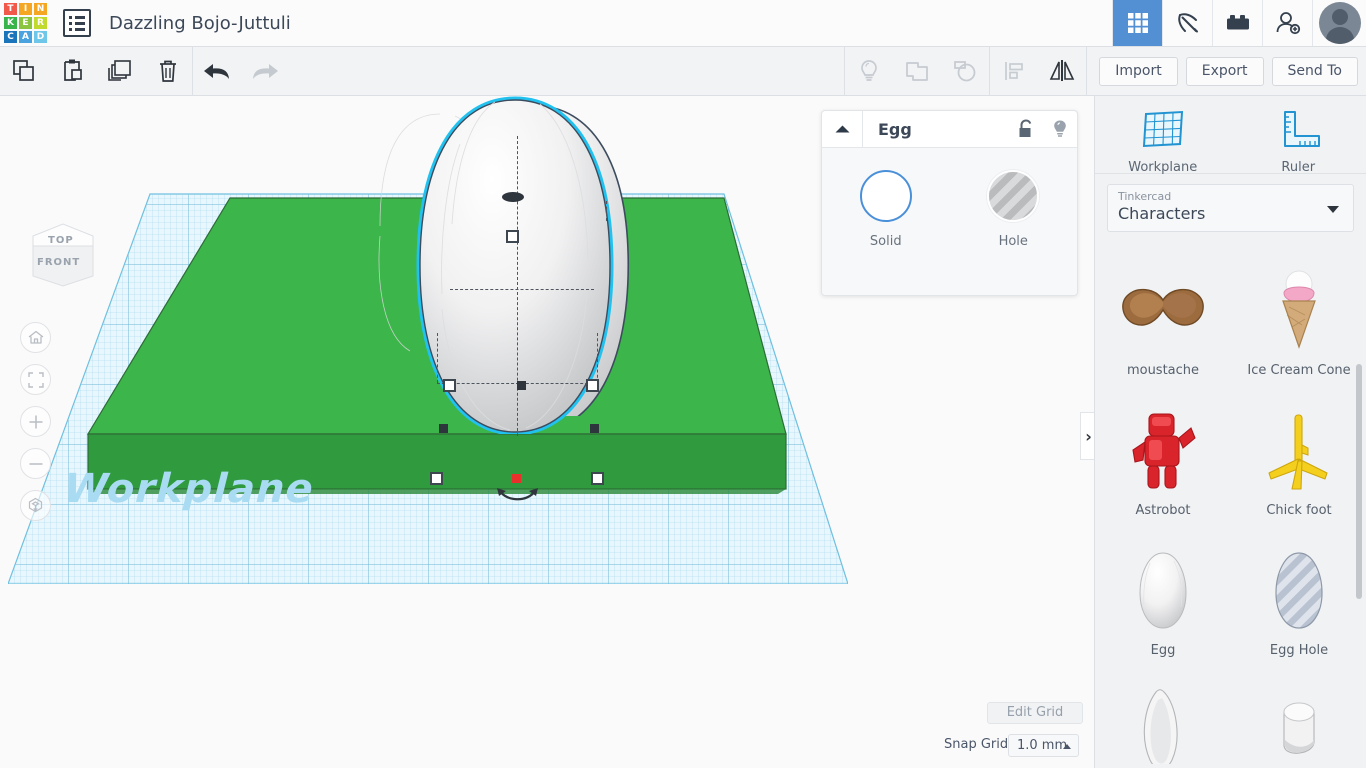 The width and height of the screenshot is (1366, 768). Describe the element at coordinates (61, 240) in the screenshot. I see `viewcube-top-label: TOP` at that location.